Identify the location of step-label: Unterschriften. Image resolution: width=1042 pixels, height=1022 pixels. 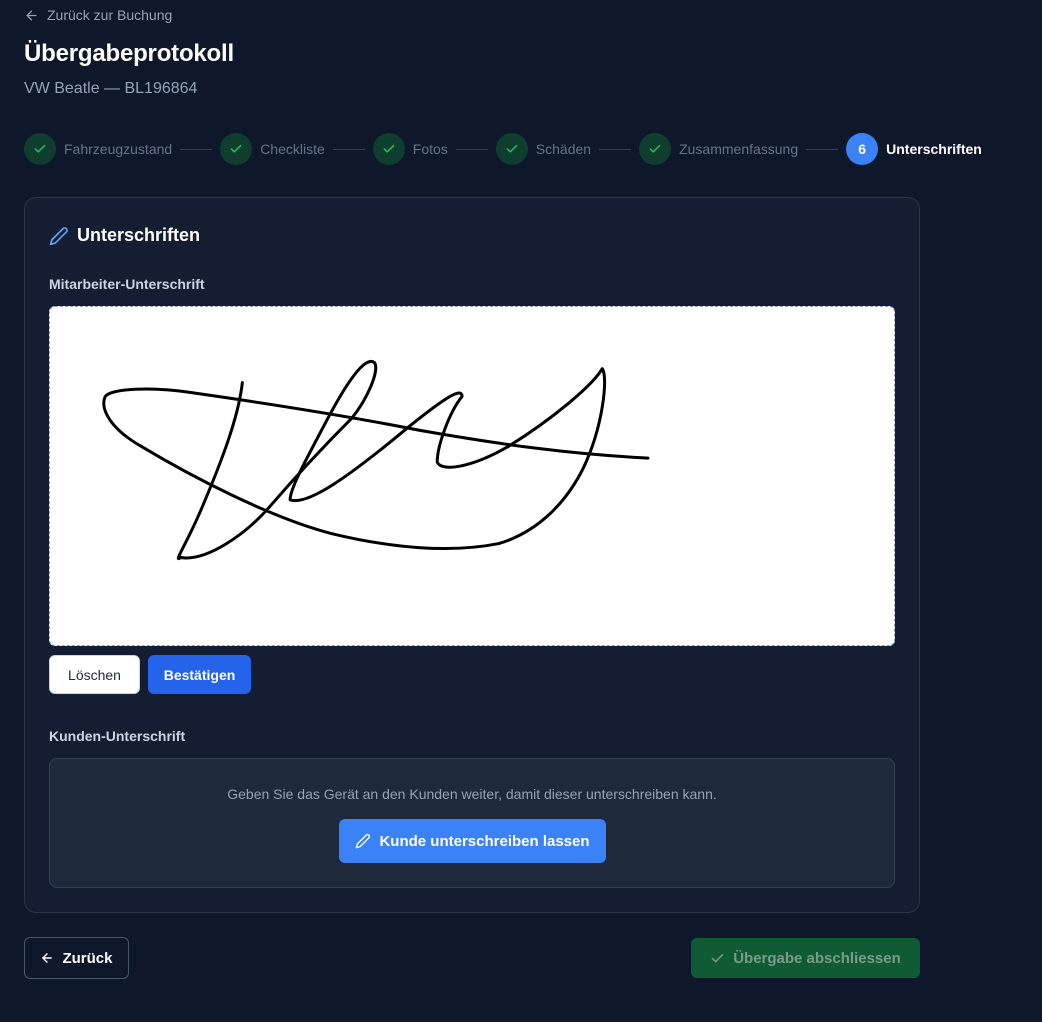
(934, 149).